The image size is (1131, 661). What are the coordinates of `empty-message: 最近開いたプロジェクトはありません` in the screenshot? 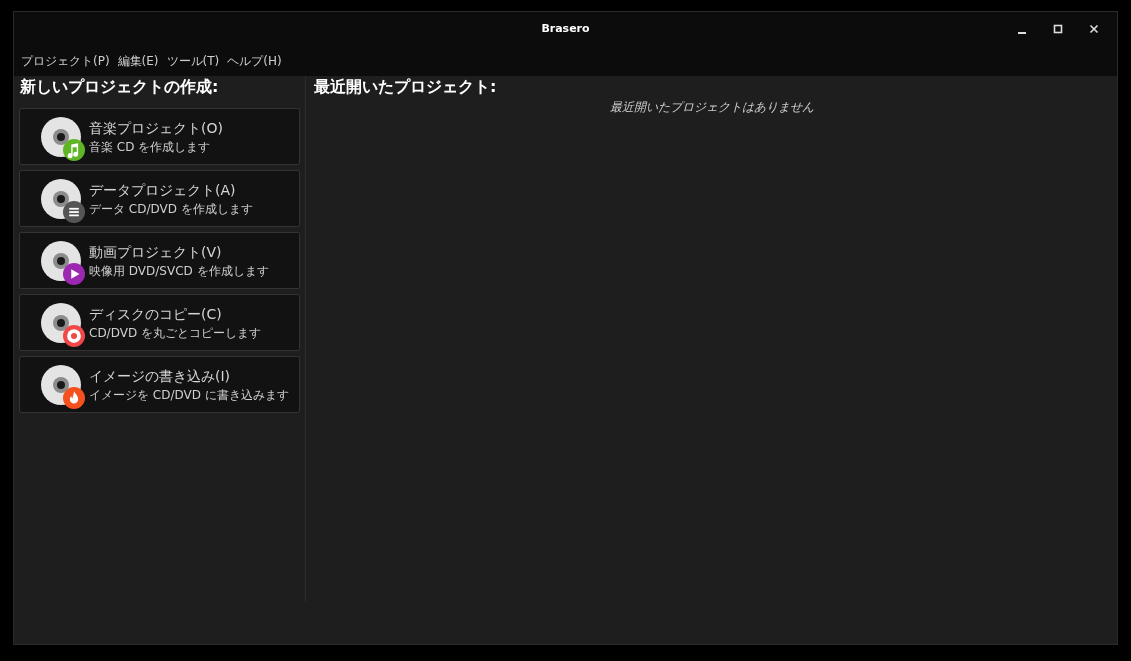 It's located at (711, 107).